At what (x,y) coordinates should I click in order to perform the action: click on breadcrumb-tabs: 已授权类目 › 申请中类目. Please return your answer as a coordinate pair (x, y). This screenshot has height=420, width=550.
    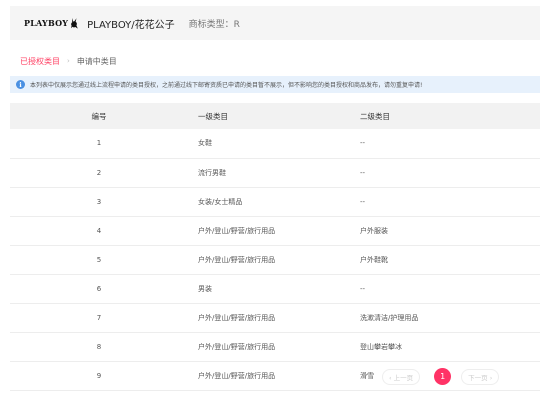
    Looking at the image, I should click on (68, 61).